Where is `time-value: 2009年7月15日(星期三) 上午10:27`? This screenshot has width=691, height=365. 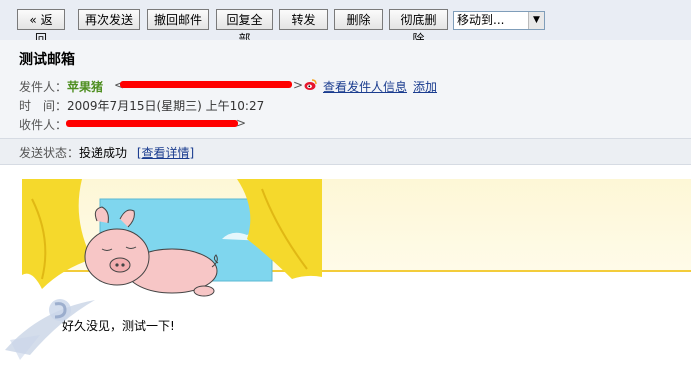
time-value: 2009年7月15日(星期三) 上午10:27 is located at coordinates (166, 106).